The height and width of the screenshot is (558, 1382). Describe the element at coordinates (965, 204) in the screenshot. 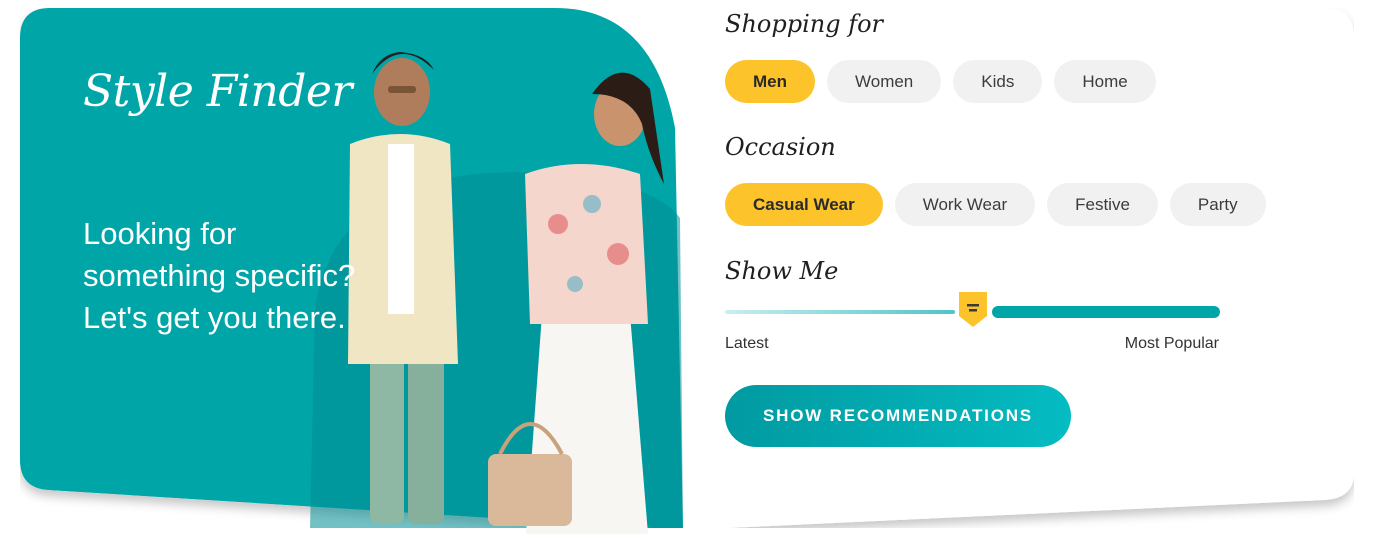

I see `chip-work-wear: Work Wear` at that location.